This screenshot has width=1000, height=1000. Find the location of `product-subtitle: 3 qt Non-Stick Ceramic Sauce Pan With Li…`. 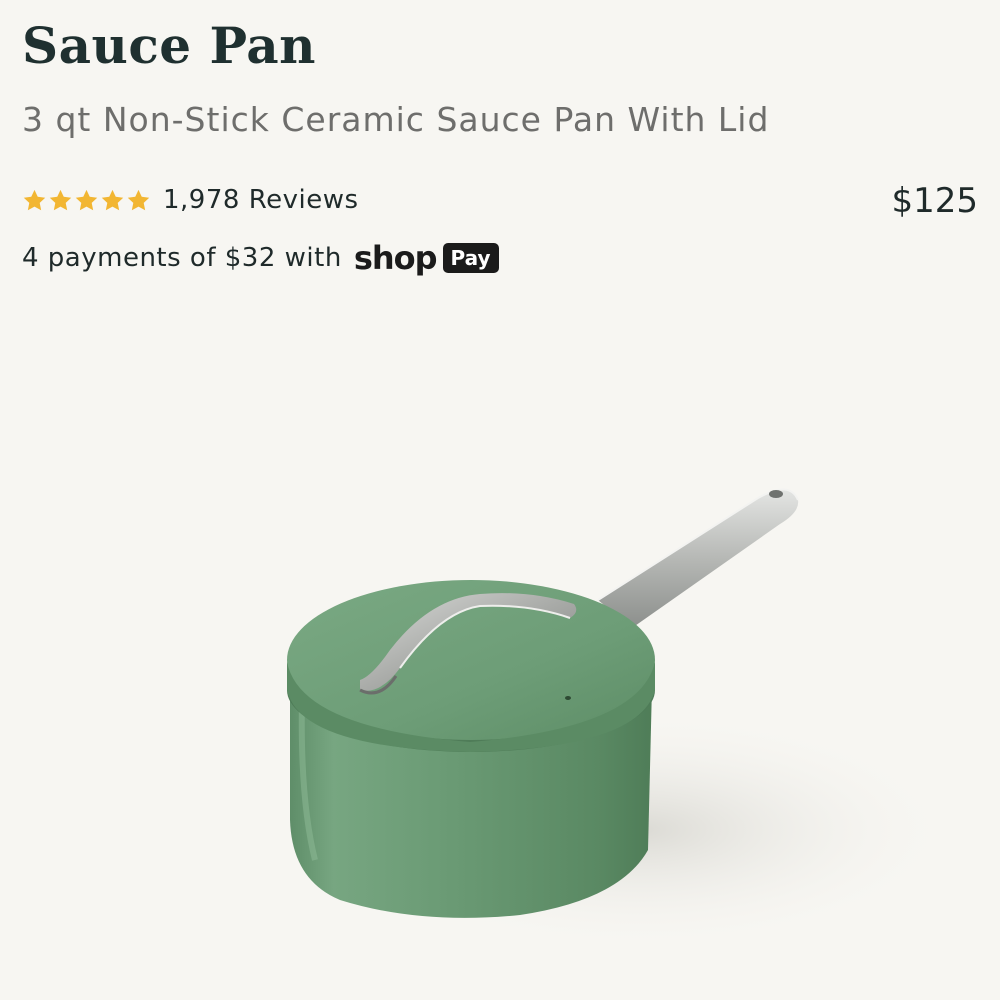

product-subtitle: 3 qt Non-Stick Ceramic Sauce Pan With Li… is located at coordinates (396, 119).